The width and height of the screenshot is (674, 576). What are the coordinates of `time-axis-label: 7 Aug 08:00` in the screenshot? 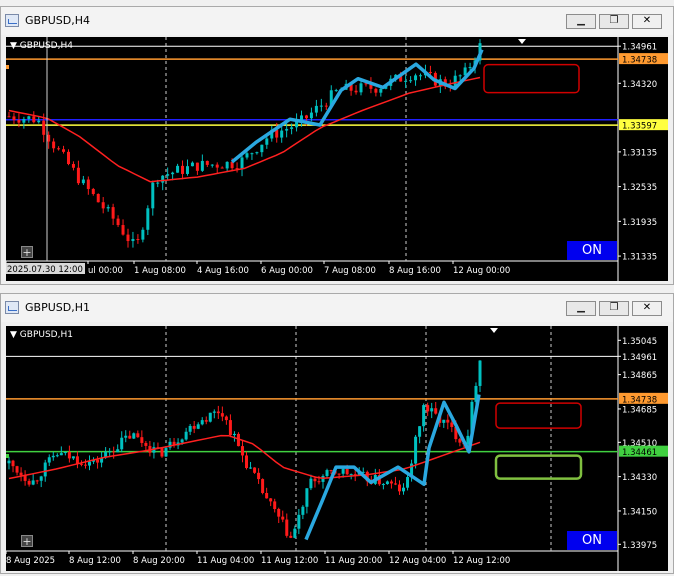 It's located at (350, 271).